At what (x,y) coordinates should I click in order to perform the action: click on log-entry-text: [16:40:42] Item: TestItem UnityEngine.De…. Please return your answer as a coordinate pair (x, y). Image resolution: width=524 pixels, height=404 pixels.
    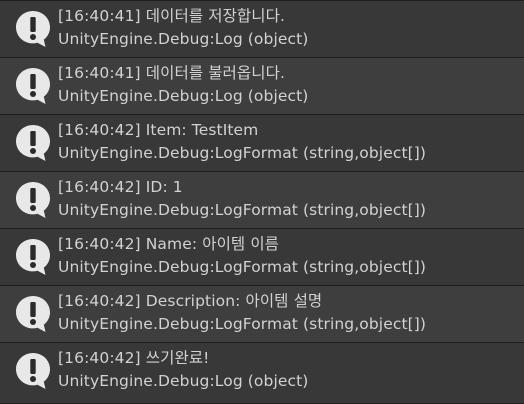
    Looking at the image, I should click on (242, 143).